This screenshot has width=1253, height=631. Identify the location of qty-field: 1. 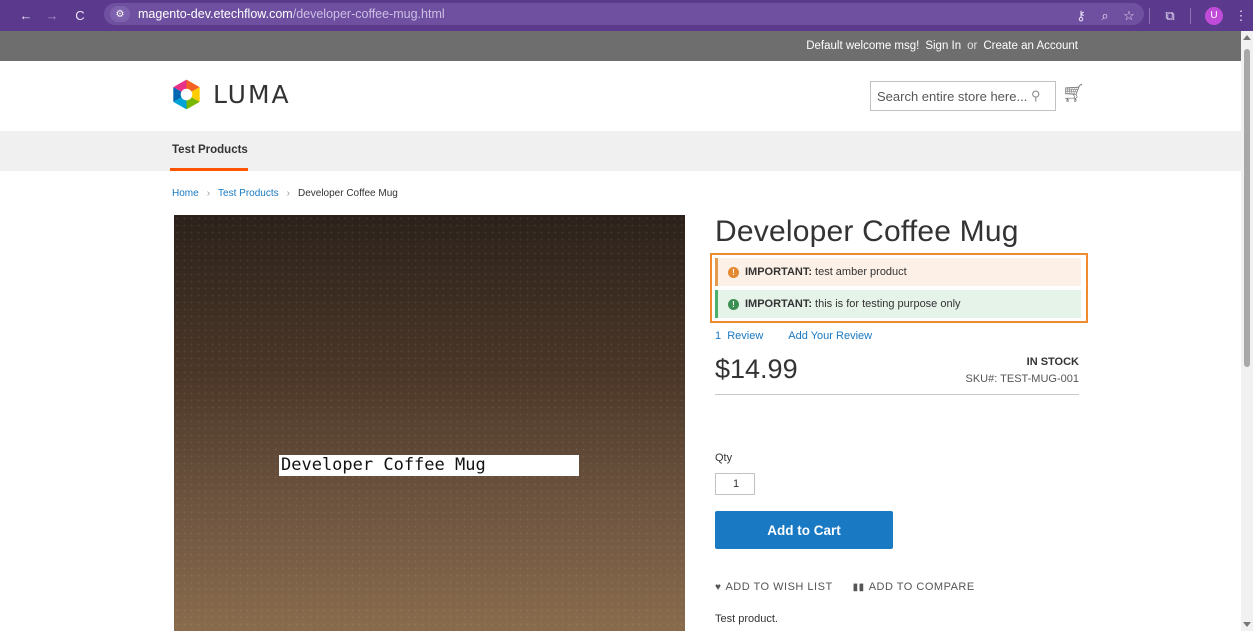
(735, 484).